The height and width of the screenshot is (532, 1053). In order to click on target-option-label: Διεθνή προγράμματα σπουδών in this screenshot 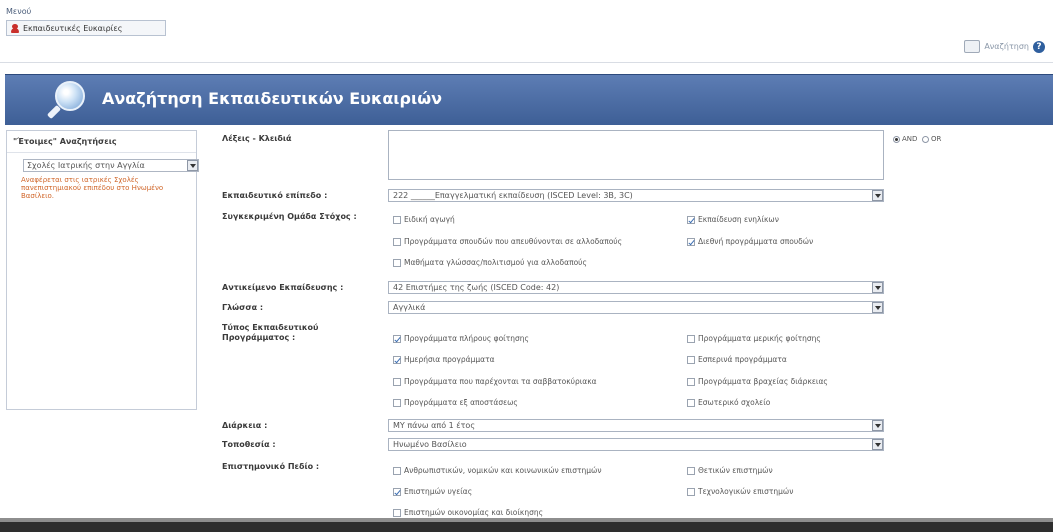, I will do `click(756, 241)`.